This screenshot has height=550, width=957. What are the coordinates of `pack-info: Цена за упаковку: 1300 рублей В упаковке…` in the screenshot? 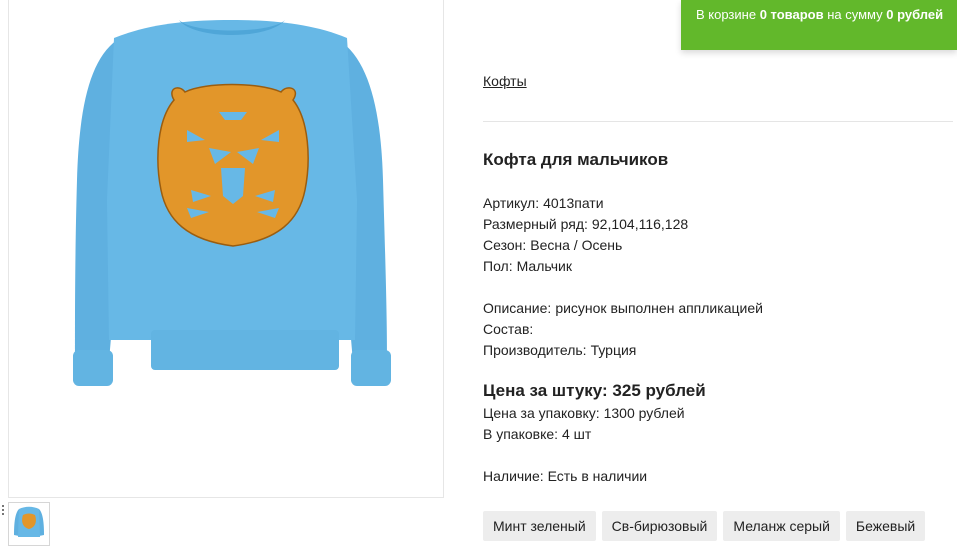 It's located at (584, 424).